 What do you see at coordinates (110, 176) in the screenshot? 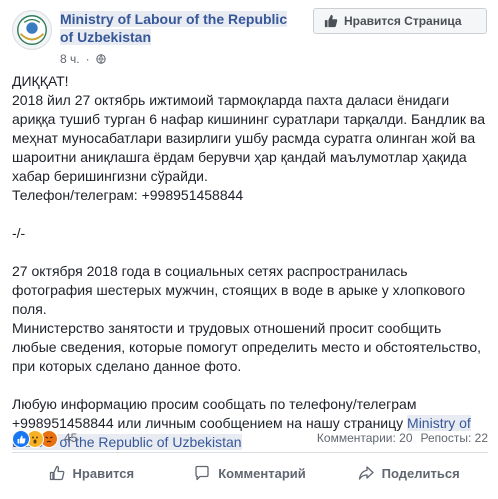
I see `text-line: хабар беришингизни сўрайди.` at bounding box center [110, 176].